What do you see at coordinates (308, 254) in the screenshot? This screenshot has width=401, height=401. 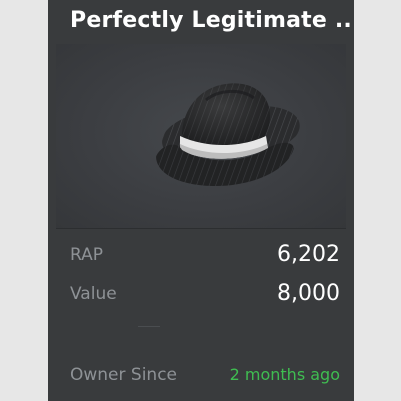 I see `rap-value: 6,202` at bounding box center [308, 254].